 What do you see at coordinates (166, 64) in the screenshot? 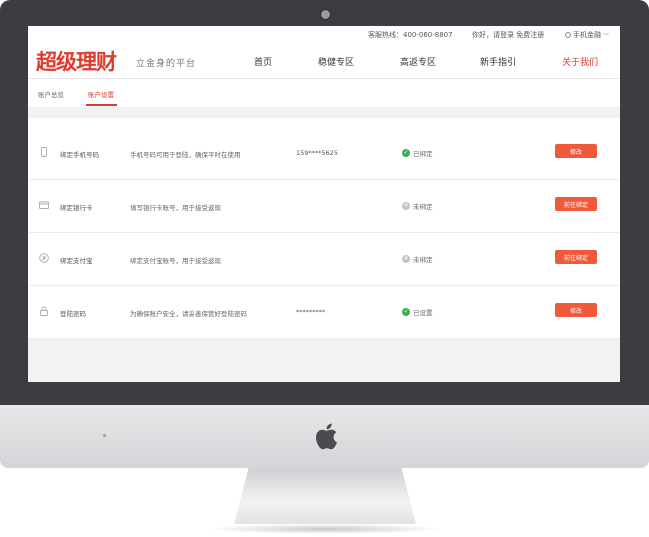
I see `slogan: 立金身的平台` at bounding box center [166, 64].